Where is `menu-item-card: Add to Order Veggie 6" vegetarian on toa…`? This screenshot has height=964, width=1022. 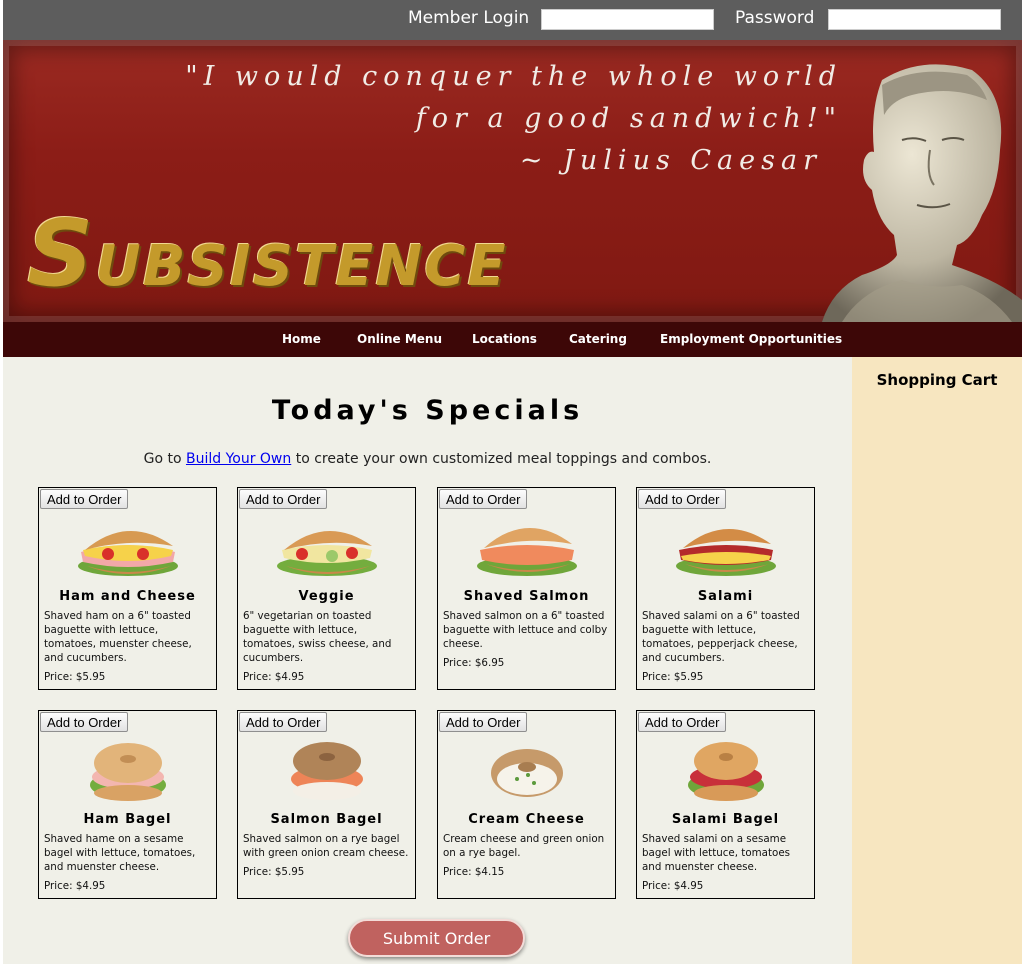
menu-item-card: Add to Order Veggie 6" vegetarian on toa… is located at coordinates (326, 588).